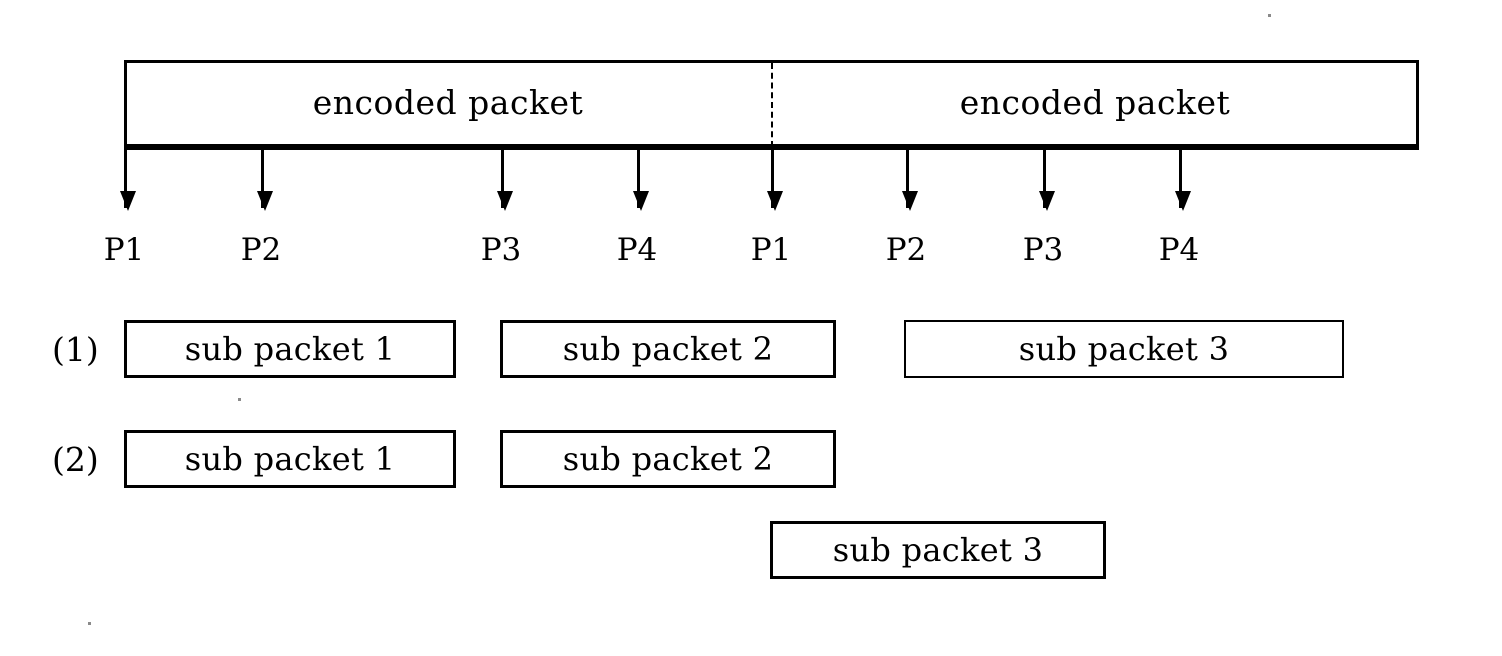 The width and height of the screenshot is (1502, 656). Describe the element at coordinates (772, 105) in the screenshot. I see `packet-divider-dashed-line` at that location.